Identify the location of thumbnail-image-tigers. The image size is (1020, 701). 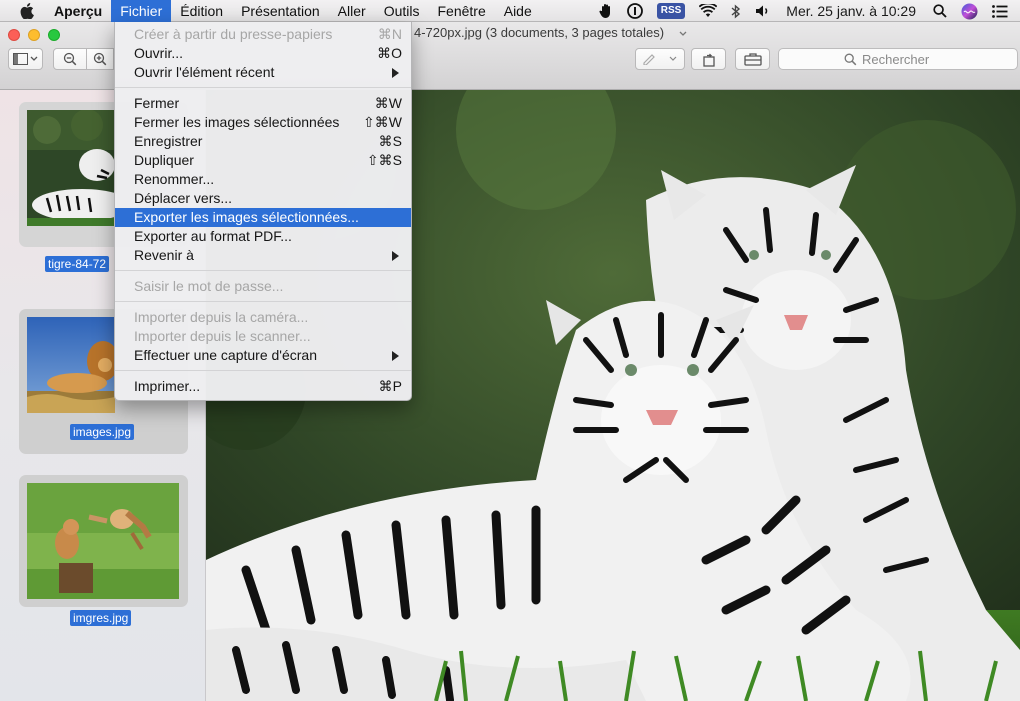
(72, 168).